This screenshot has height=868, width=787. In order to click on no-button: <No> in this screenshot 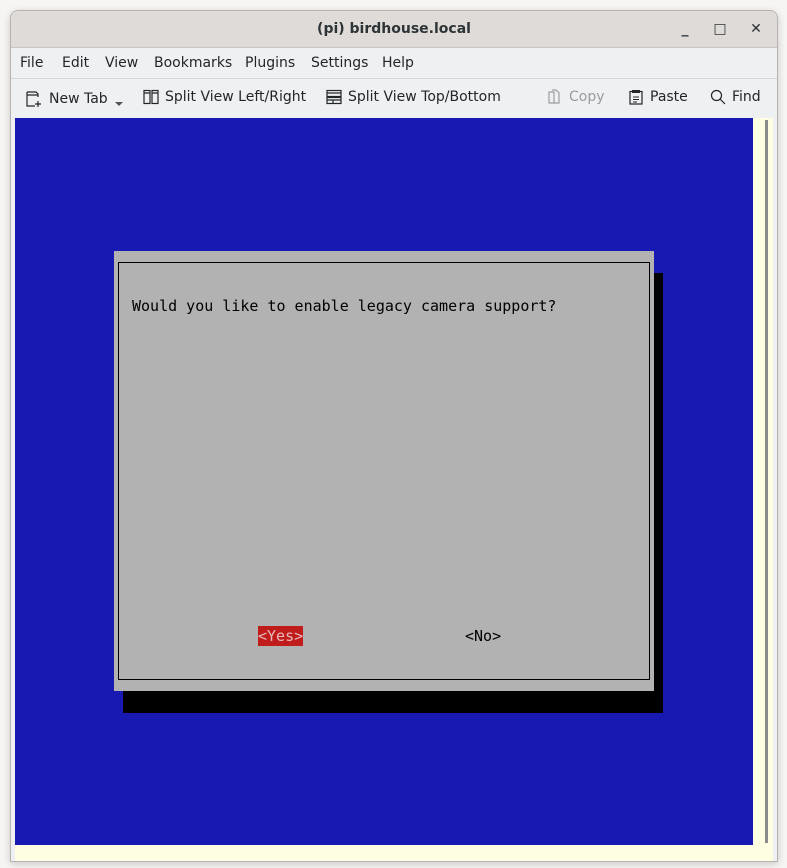, I will do `click(483, 636)`.